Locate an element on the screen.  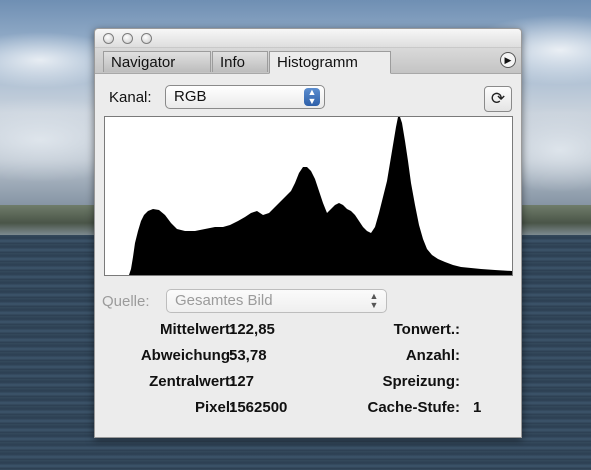
zoom-button-icon is located at coordinates (146, 38).